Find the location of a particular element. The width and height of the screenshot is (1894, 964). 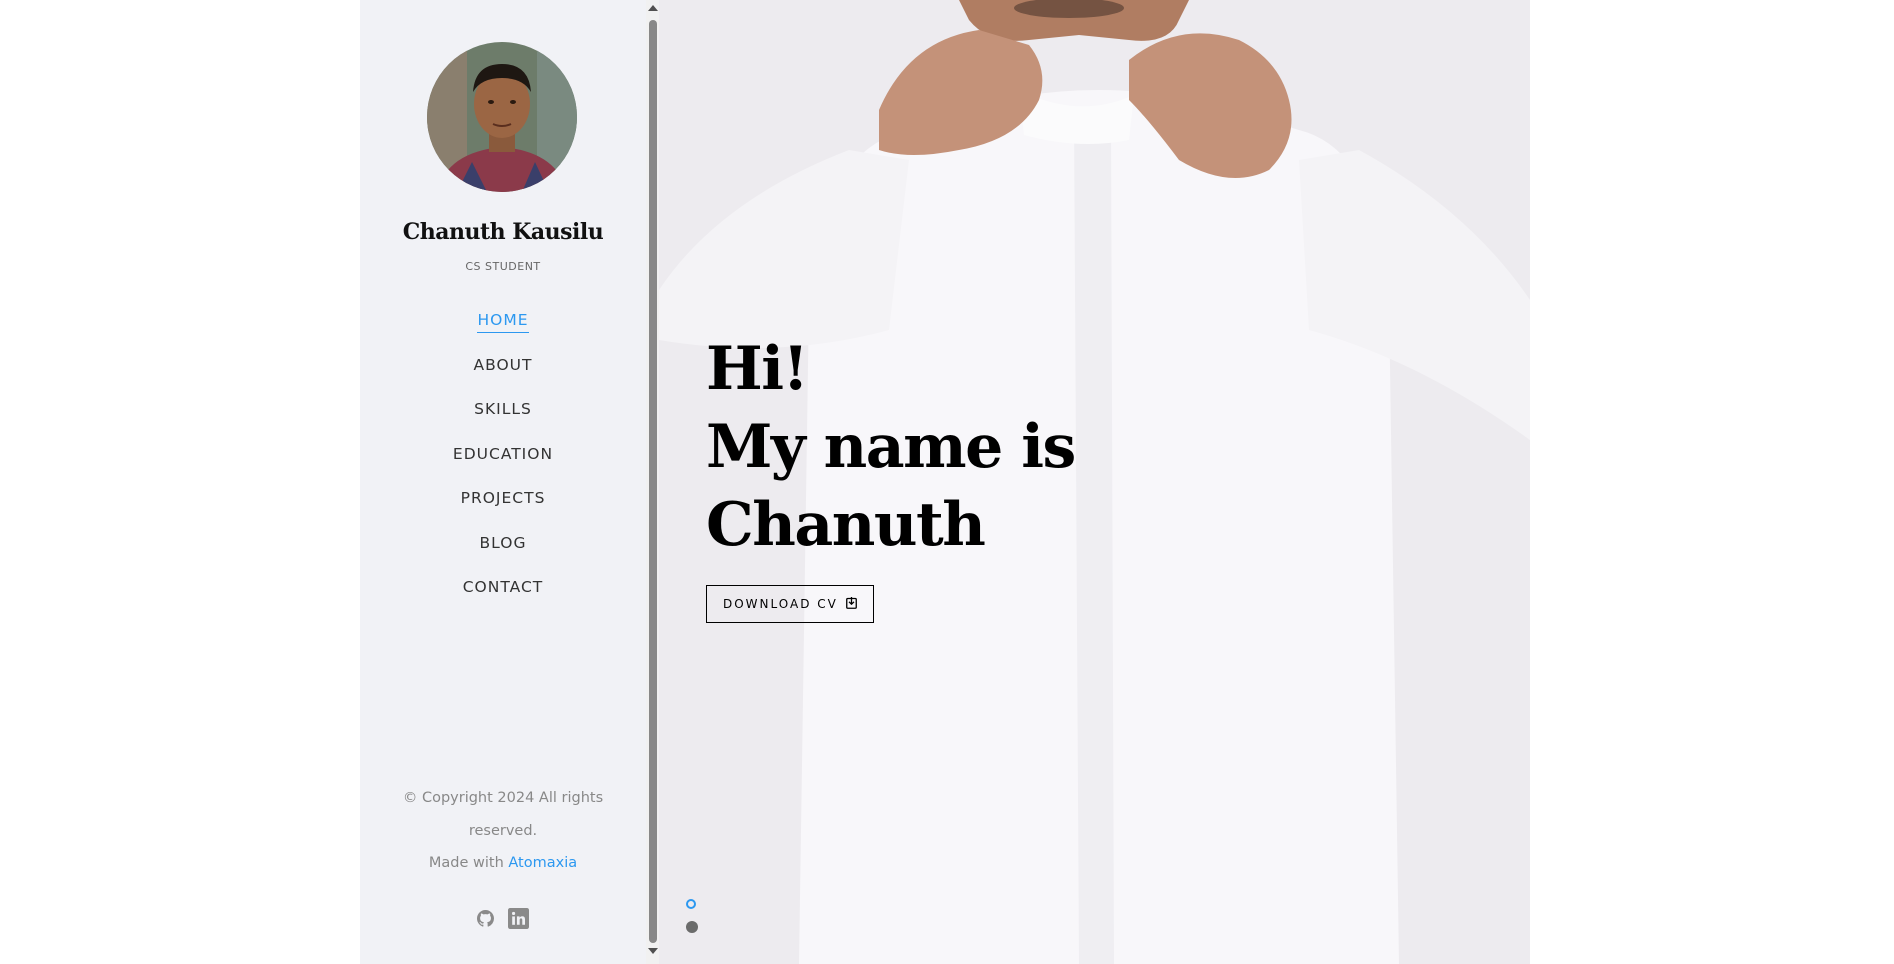

nav-link-education: EDUCATION is located at coordinates (503, 455).